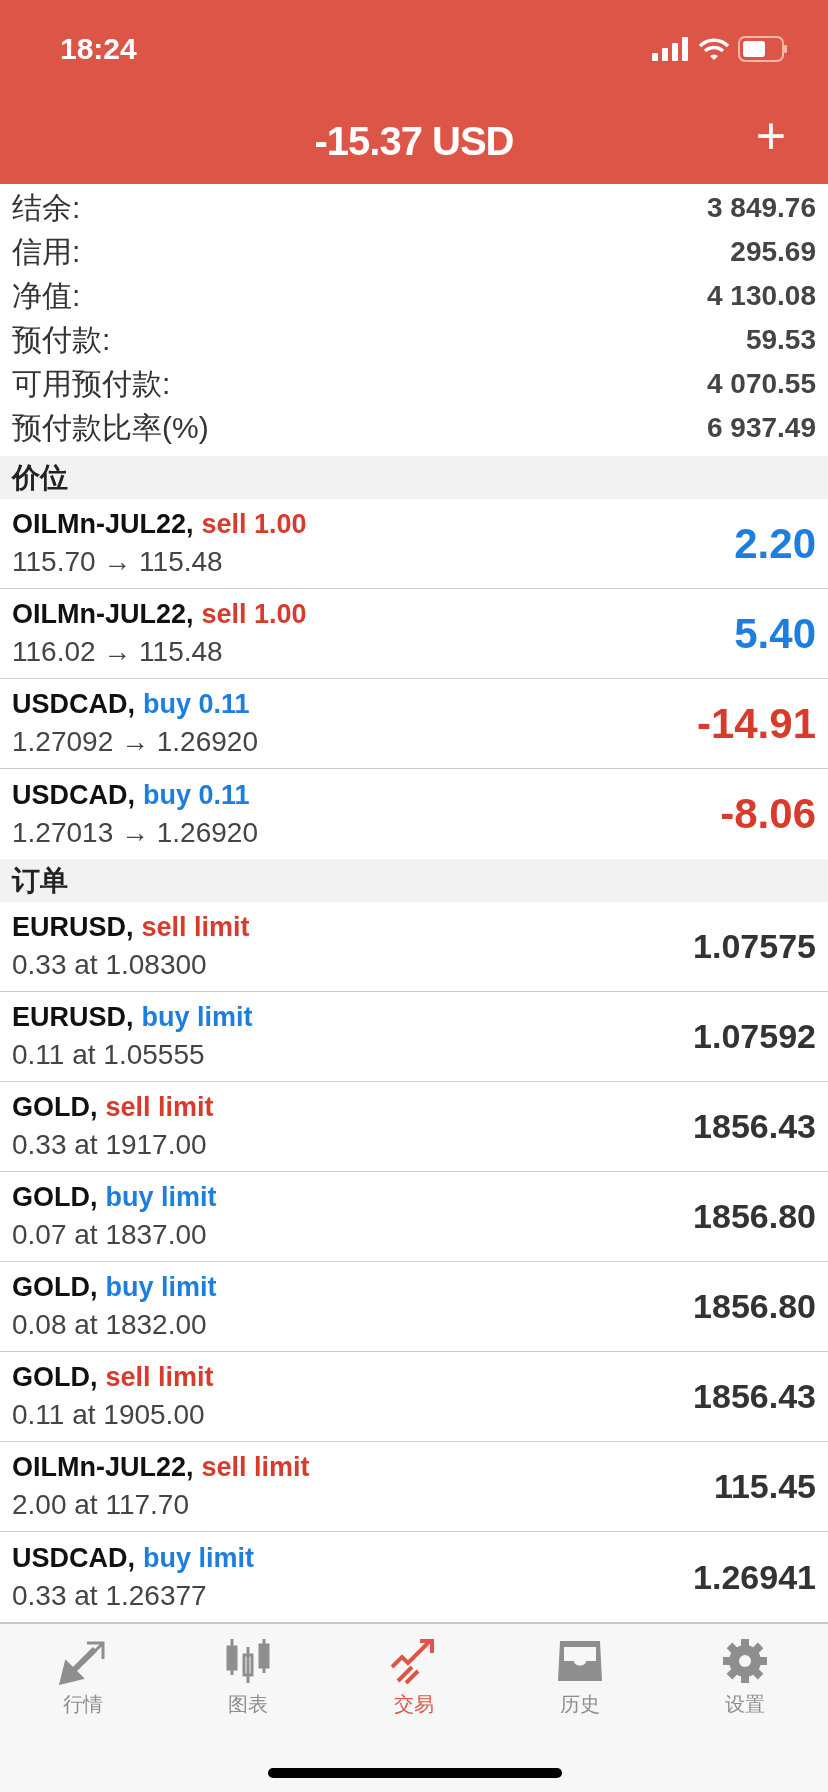  What do you see at coordinates (745, 1677) in the screenshot?
I see `tab-button: 设置` at bounding box center [745, 1677].